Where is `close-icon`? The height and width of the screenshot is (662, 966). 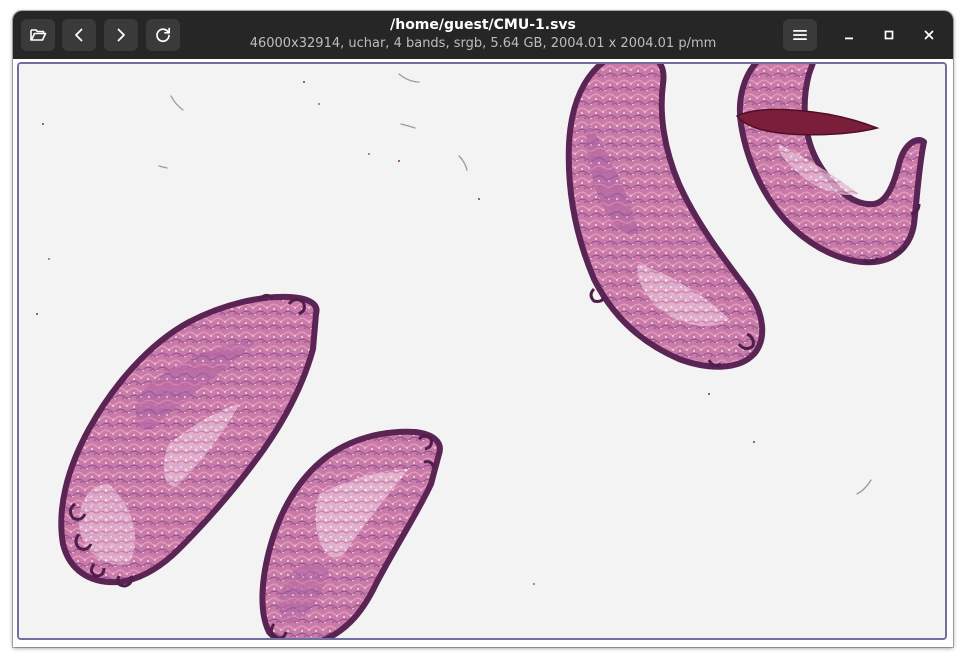 close-icon is located at coordinates (929, 35).